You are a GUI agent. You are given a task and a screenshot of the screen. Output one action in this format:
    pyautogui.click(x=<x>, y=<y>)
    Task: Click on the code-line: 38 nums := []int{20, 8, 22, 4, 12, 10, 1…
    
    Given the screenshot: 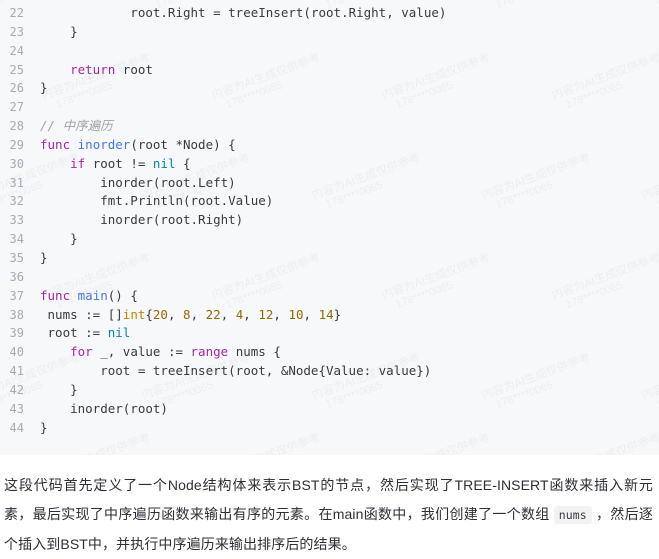 What is the action you would take?
    pyautogui.click(x=329, y=315)
    